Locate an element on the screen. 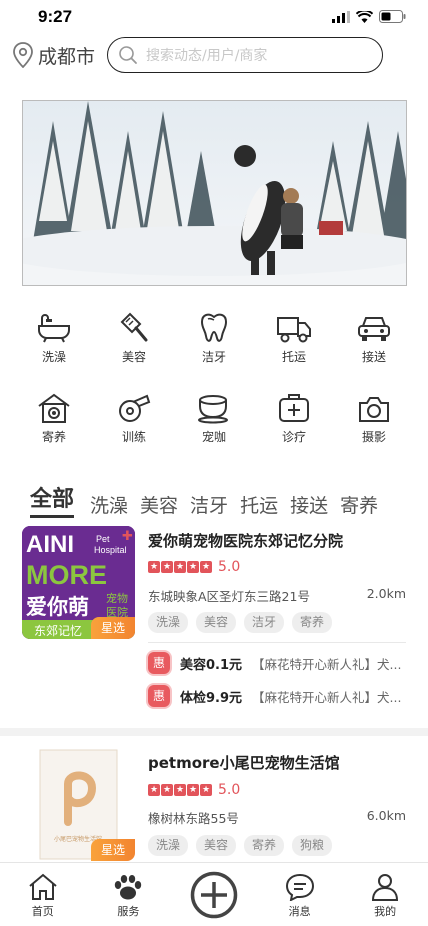  message-icon is located at coordinates (299, 887).